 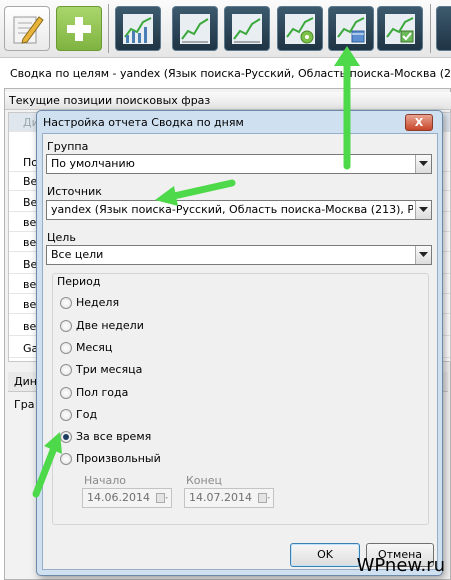 What do you see at coordinates (239, 164) in the screenshot?
I see `group-select: По умолчанию` at bounding box center [239, 164].